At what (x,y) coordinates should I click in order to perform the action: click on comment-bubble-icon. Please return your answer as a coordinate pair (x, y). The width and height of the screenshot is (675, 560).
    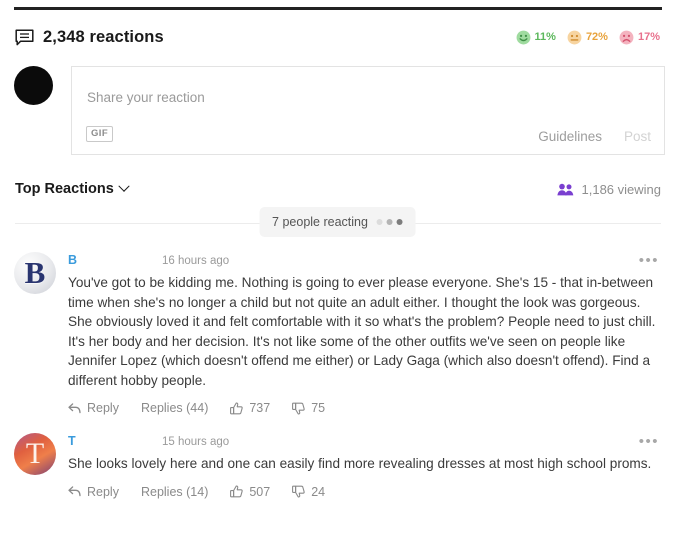
    Looking at the image, I should click on (24, 37).